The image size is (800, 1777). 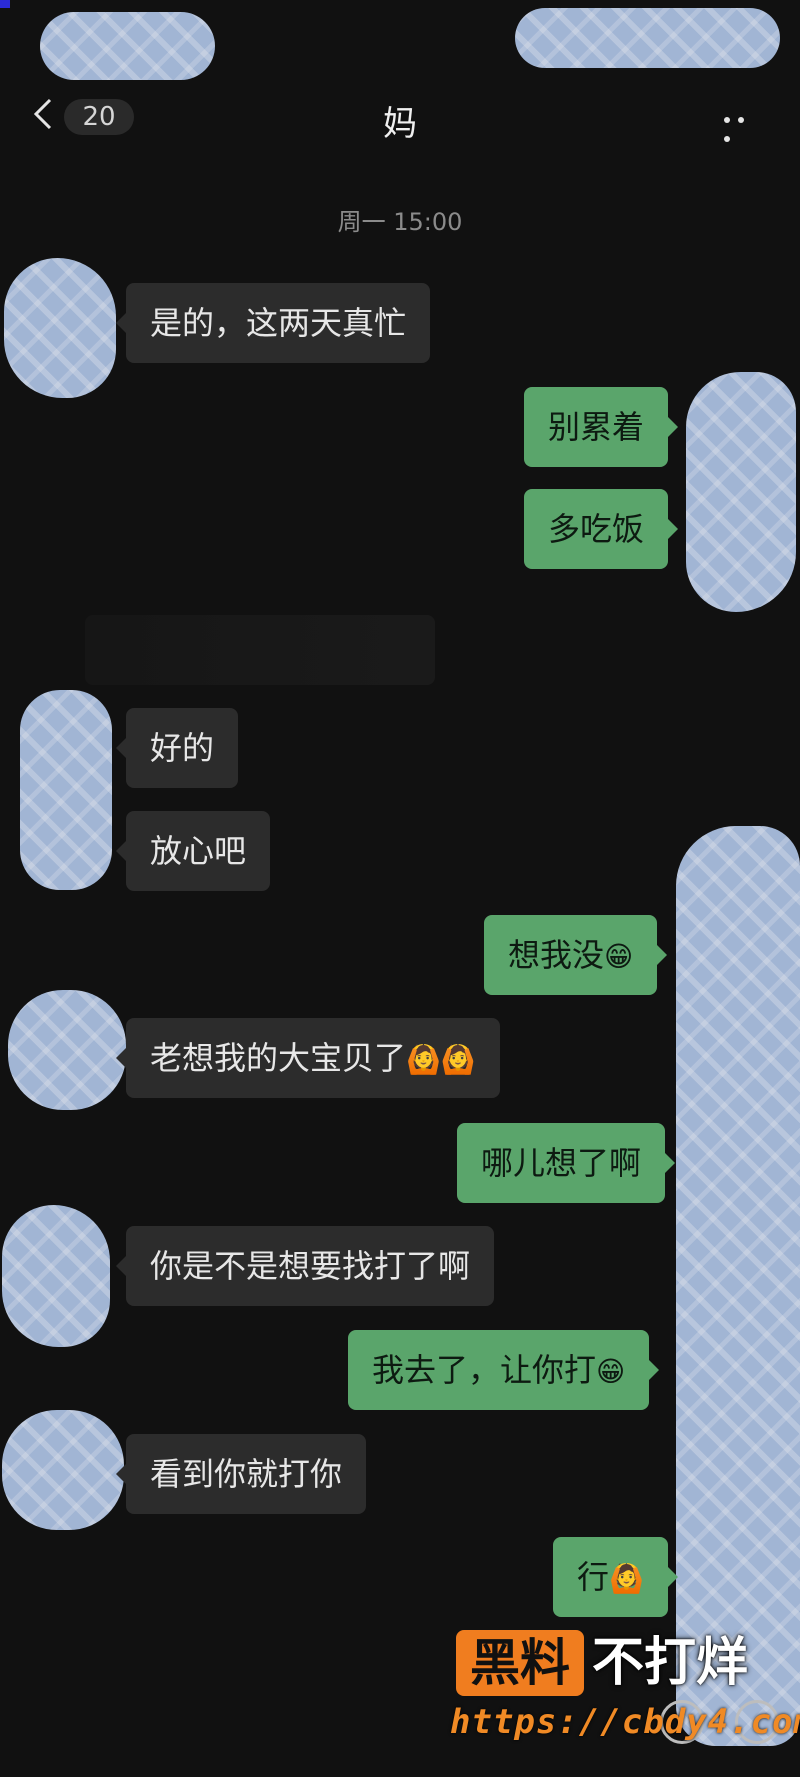 I want to click on message-bubble: 我去了，让你打😁, so click(x=504, y=1370).